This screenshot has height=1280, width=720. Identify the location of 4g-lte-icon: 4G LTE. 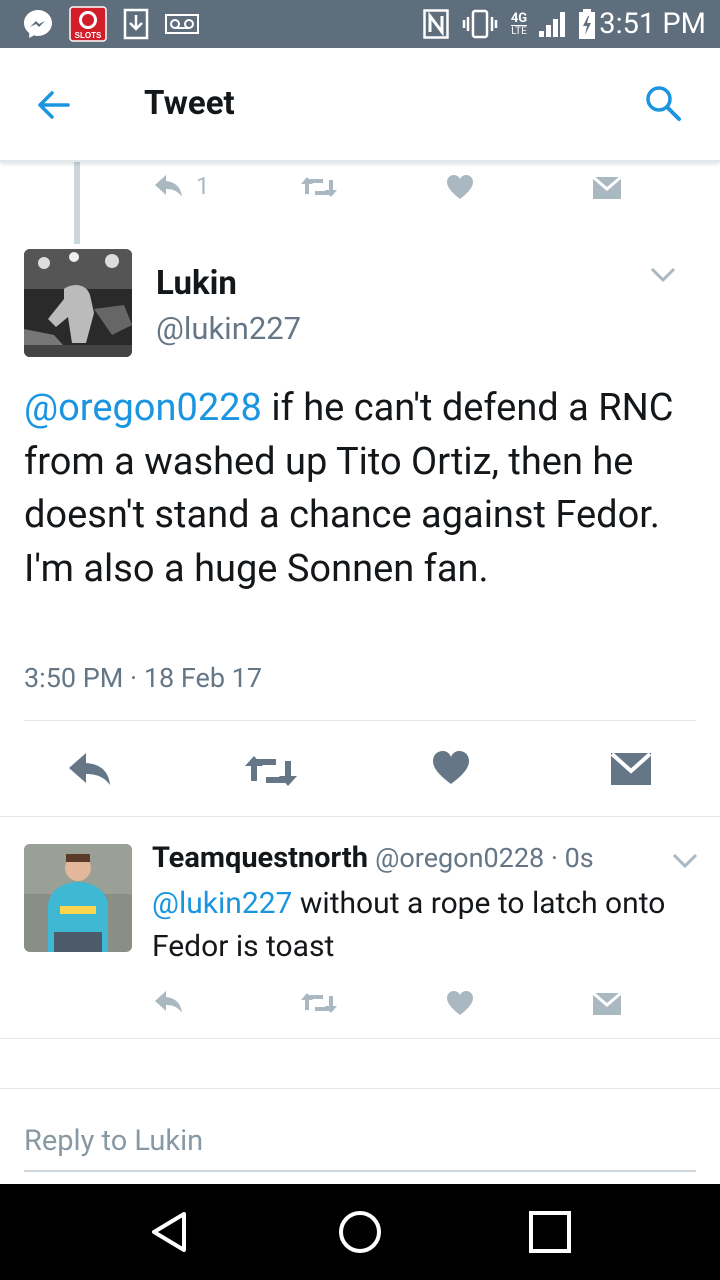
(519, 23).